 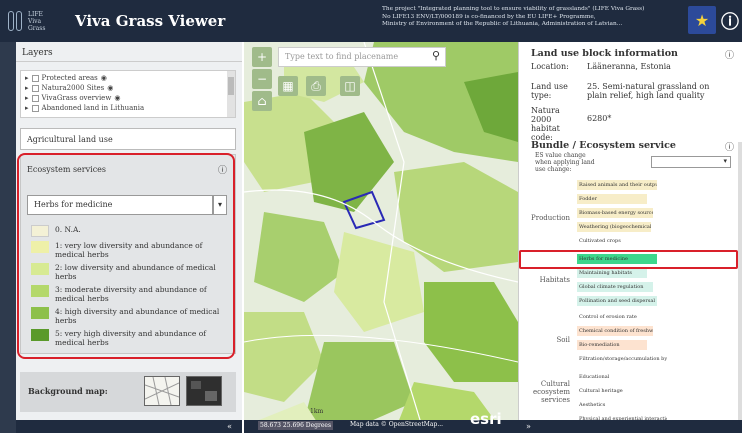 What do you see at coordinates (231, 86) in the screenshot?
I see `scroll-thumb` at bounding box center [231, 86].